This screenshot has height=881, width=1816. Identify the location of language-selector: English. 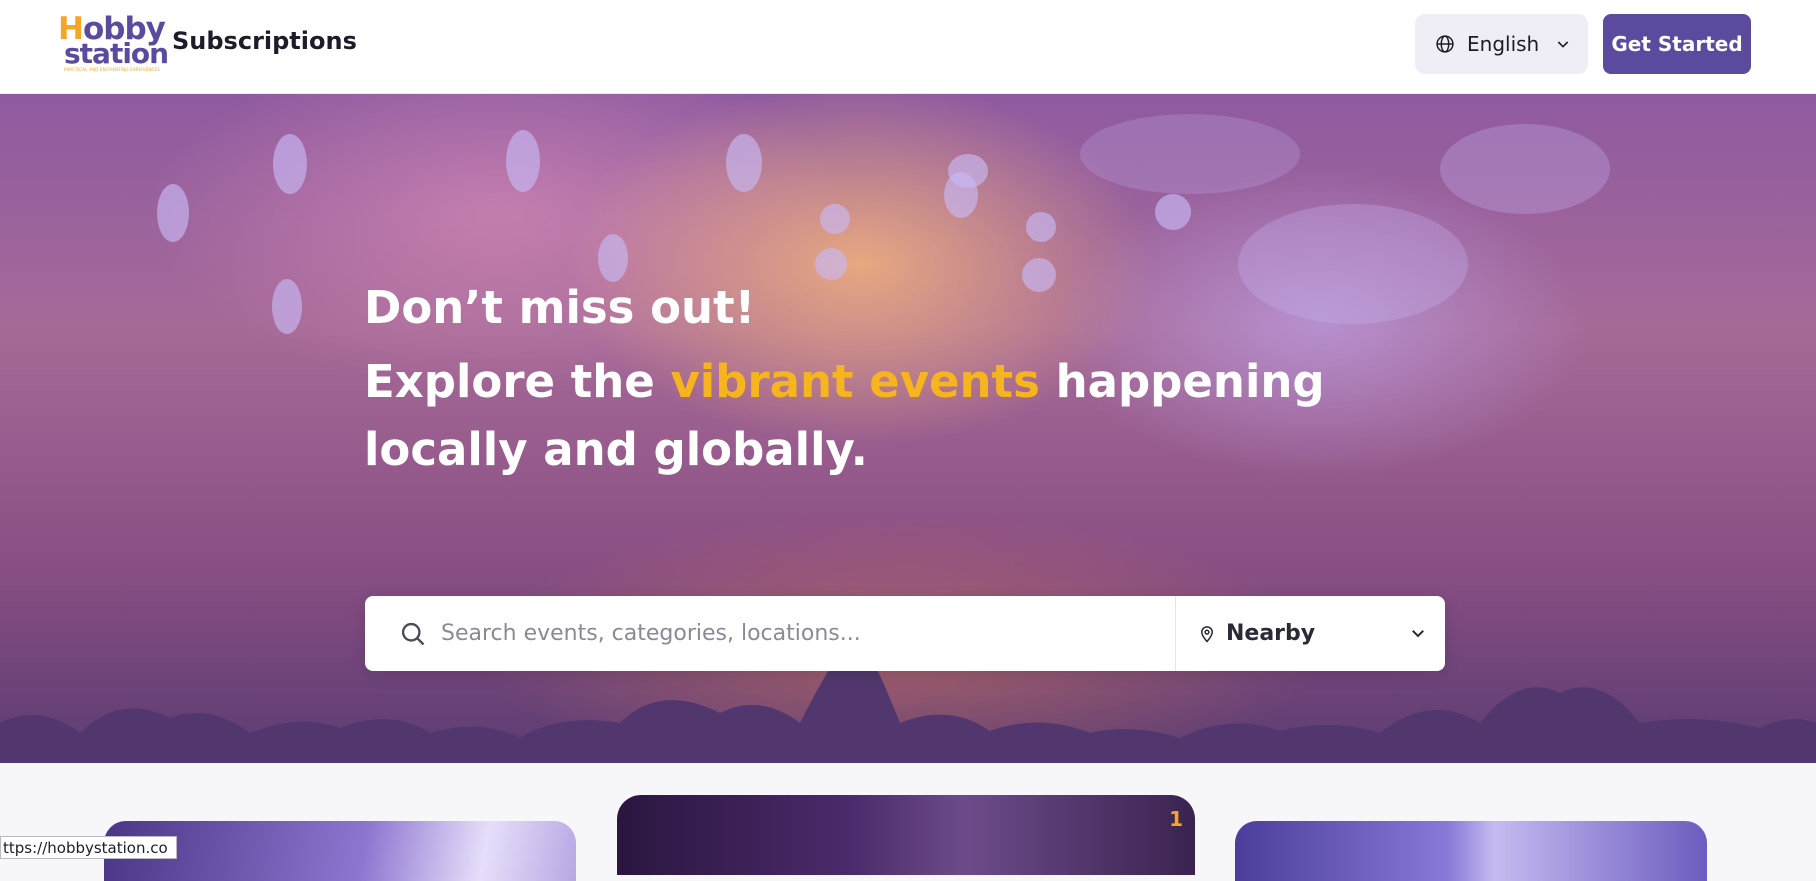
(1501, 44).